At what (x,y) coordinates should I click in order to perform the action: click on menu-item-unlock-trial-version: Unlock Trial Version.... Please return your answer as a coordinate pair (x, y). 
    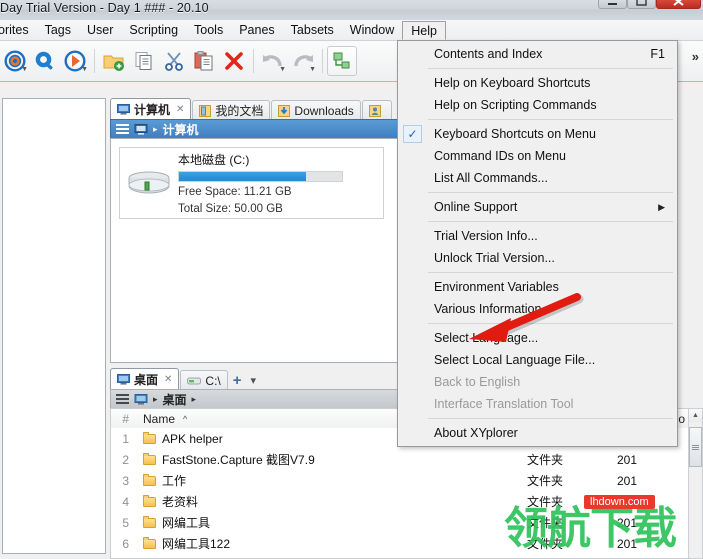
    Looking at the image, I should click on (537, 258).